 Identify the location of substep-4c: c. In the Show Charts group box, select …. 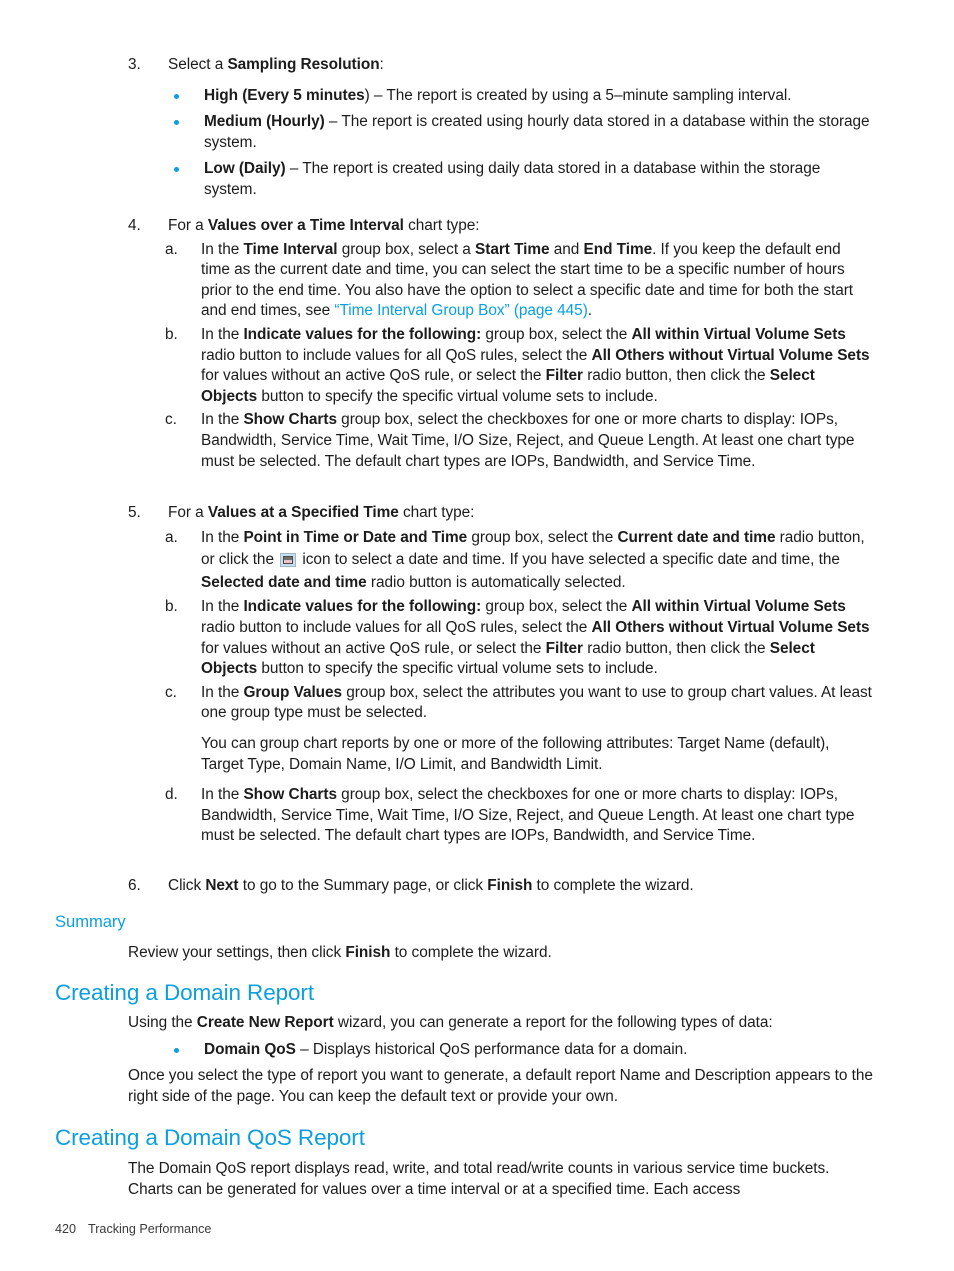
(519, 441).